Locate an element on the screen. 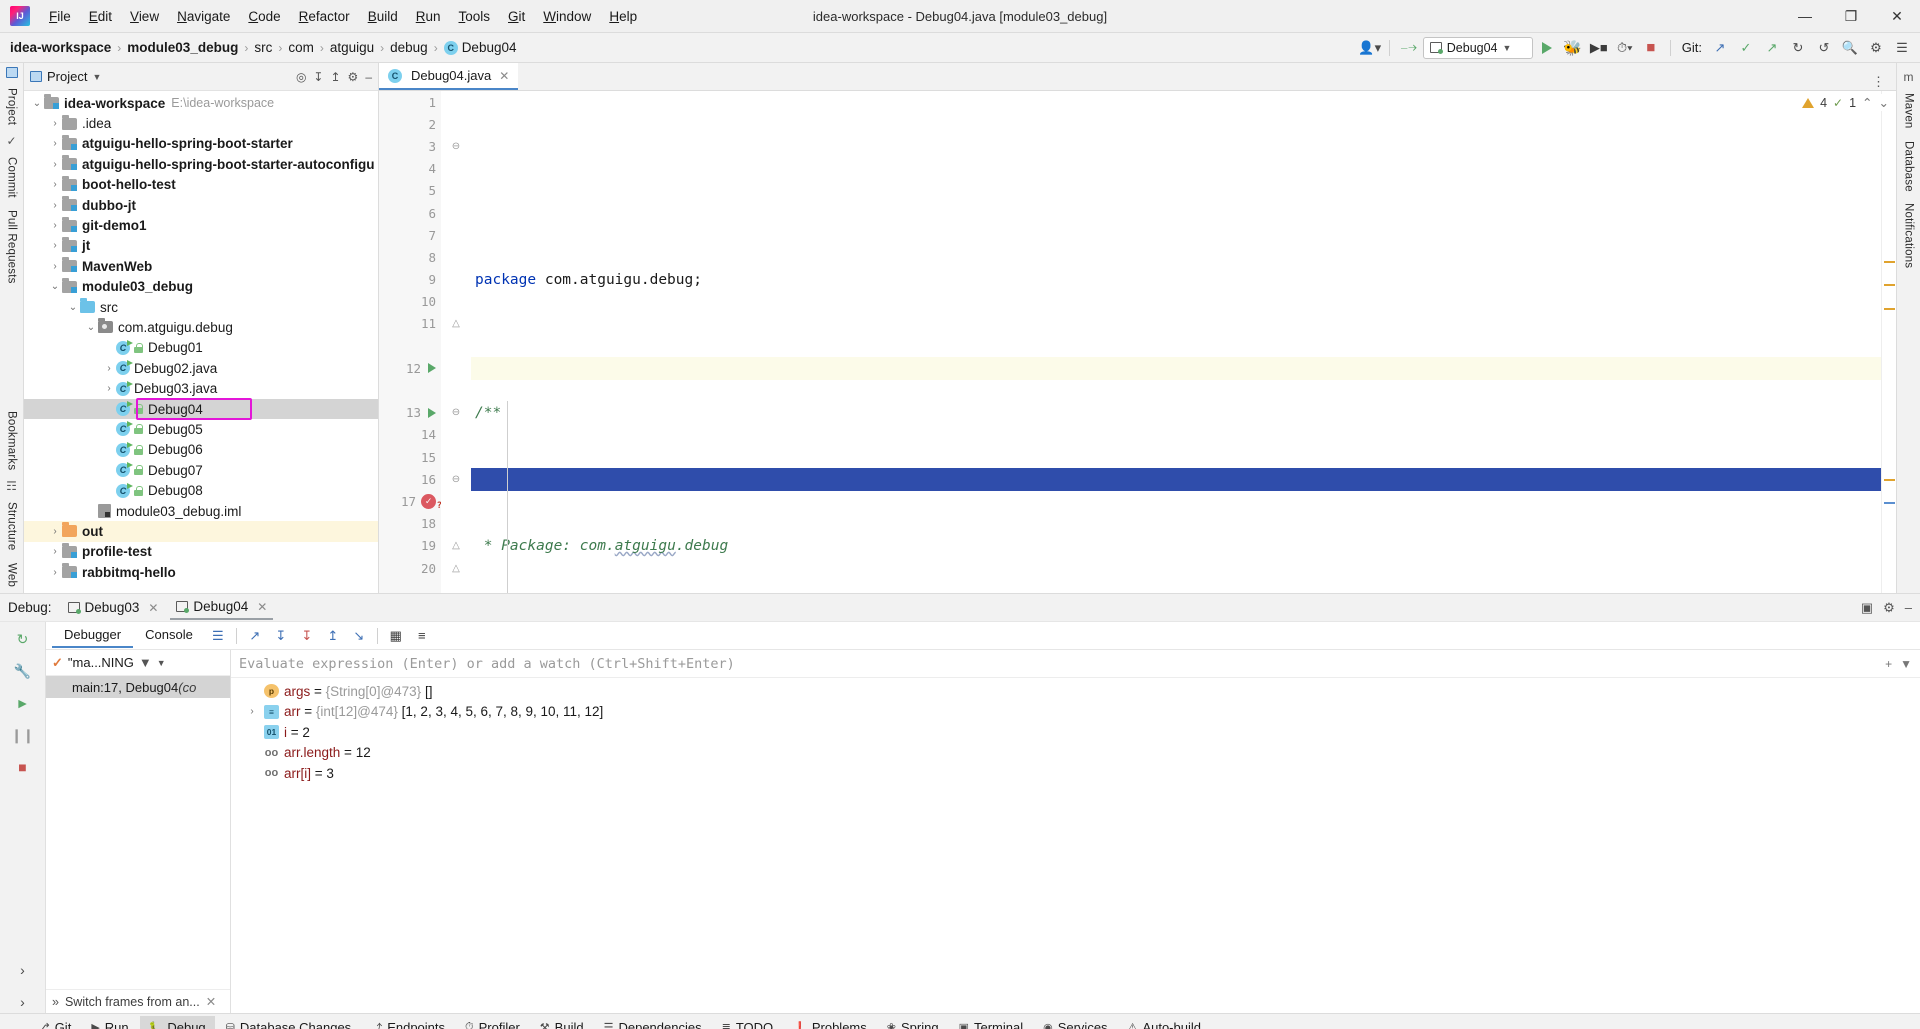 The width and height of the screenshot is (1920, 1029). mute-breakpoints-icon: ≡ is located at coordinates (422, 636).